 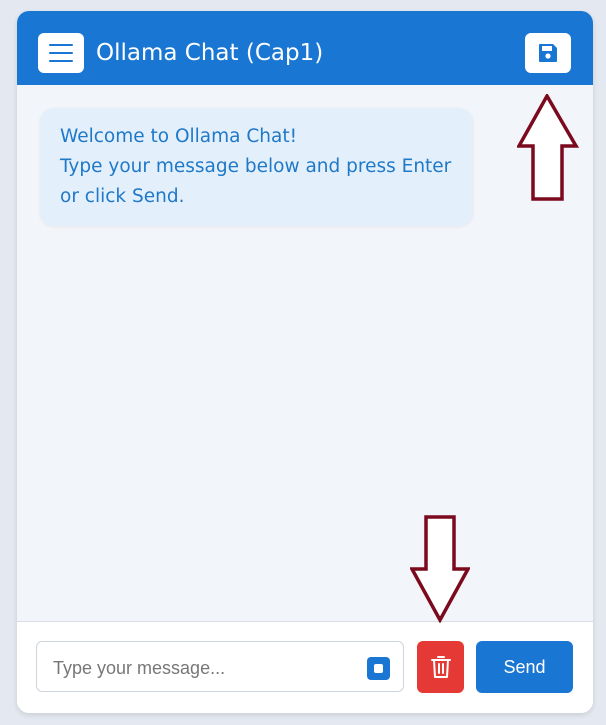 I want to click on clear-chat-button, so click(x=440, y=667).